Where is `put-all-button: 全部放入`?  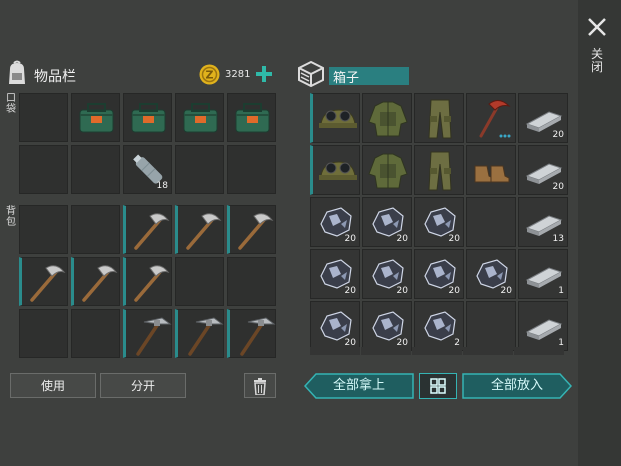
put-all-button: 全部放入 is located at coordinates (517, 386).